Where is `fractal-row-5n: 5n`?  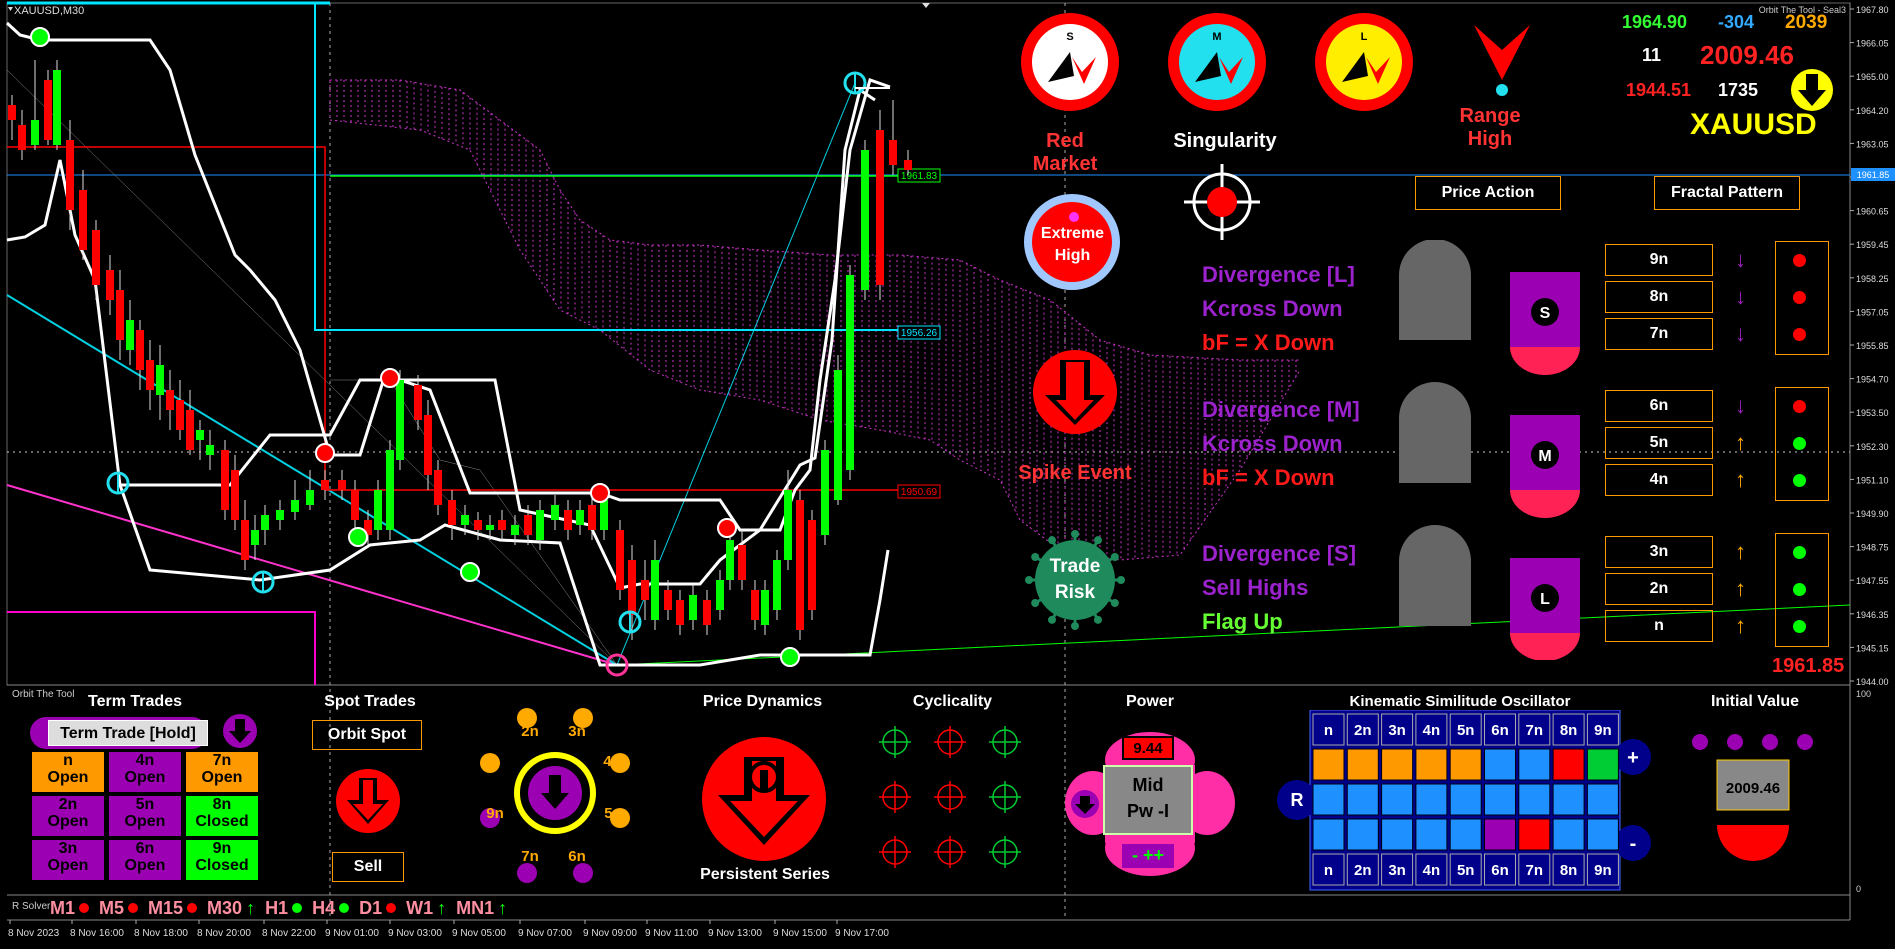 fractal-row-5n: 5n is located at coordinates (1659, 443).